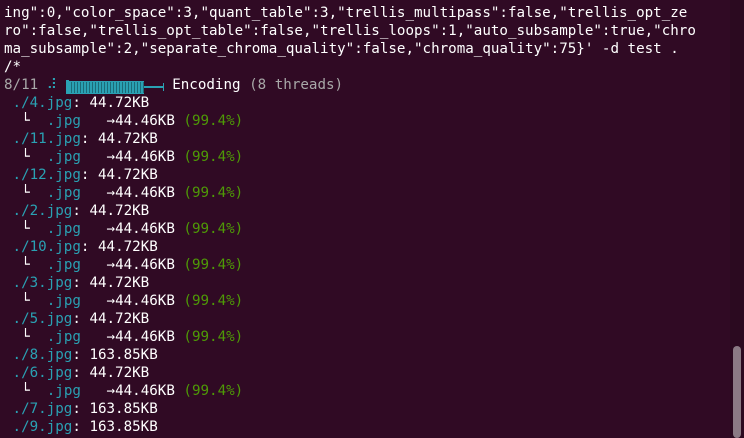  I want to click on file-name: ./10.jpg, so click(46, 247).